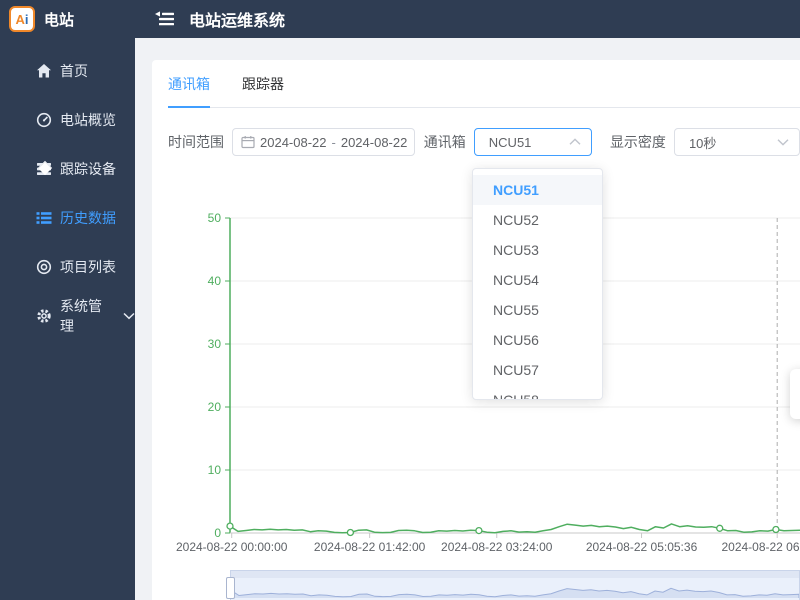 The width and height of the screenshot is (800, 600). I want to click on sidebar-item-label: 历史数据, so click(88, 217).